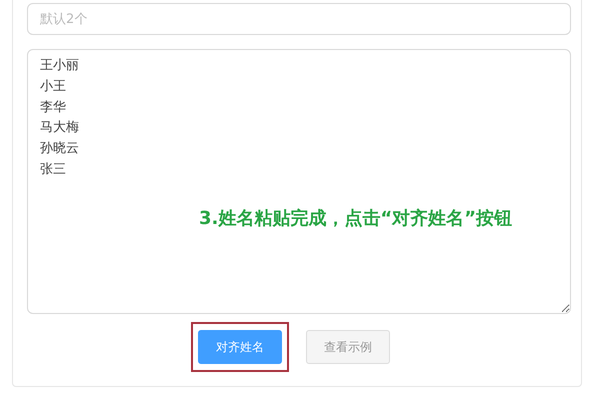  What do you see at coordinates (355, 219) in the screenshot?
I see `annotation-text: 3.姓名粘贴完成，点击“对齐姓名”按钮` at bounding box center [355, 219].